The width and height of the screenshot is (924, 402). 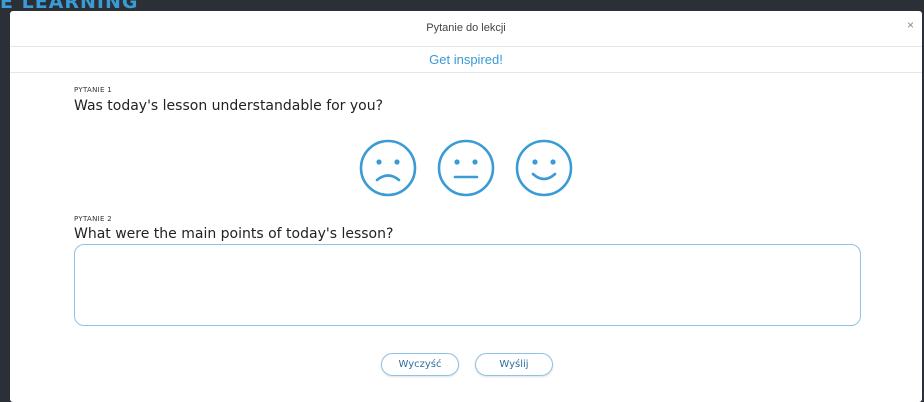 I want to click on get-inspired-link: Get inspired!, so click(x=466, y=59).